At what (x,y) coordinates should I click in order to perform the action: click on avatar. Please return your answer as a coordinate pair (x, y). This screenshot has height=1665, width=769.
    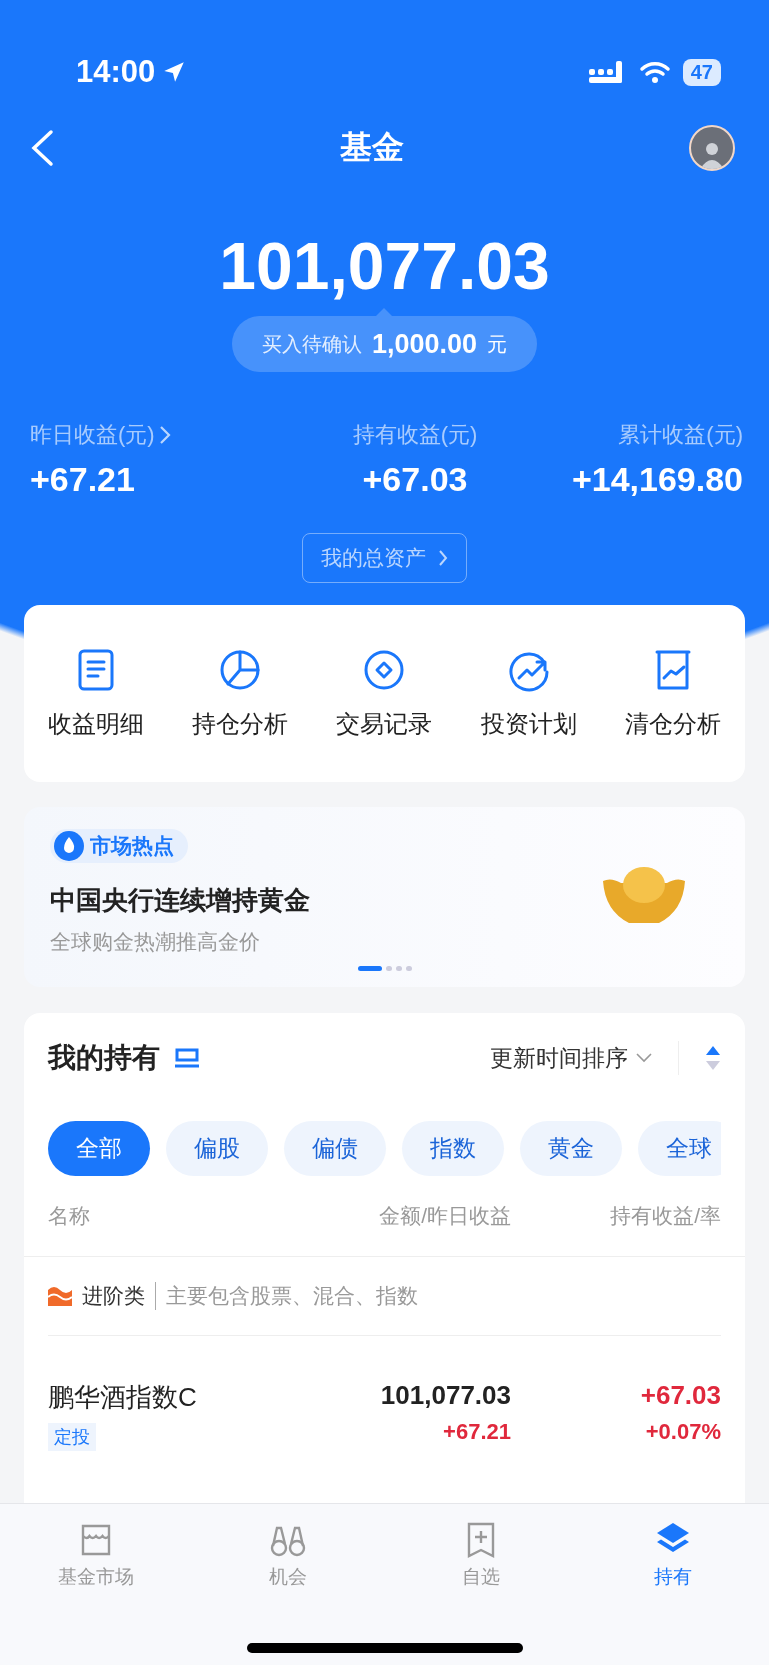
    Looking at the image, I should click on (712, 148).